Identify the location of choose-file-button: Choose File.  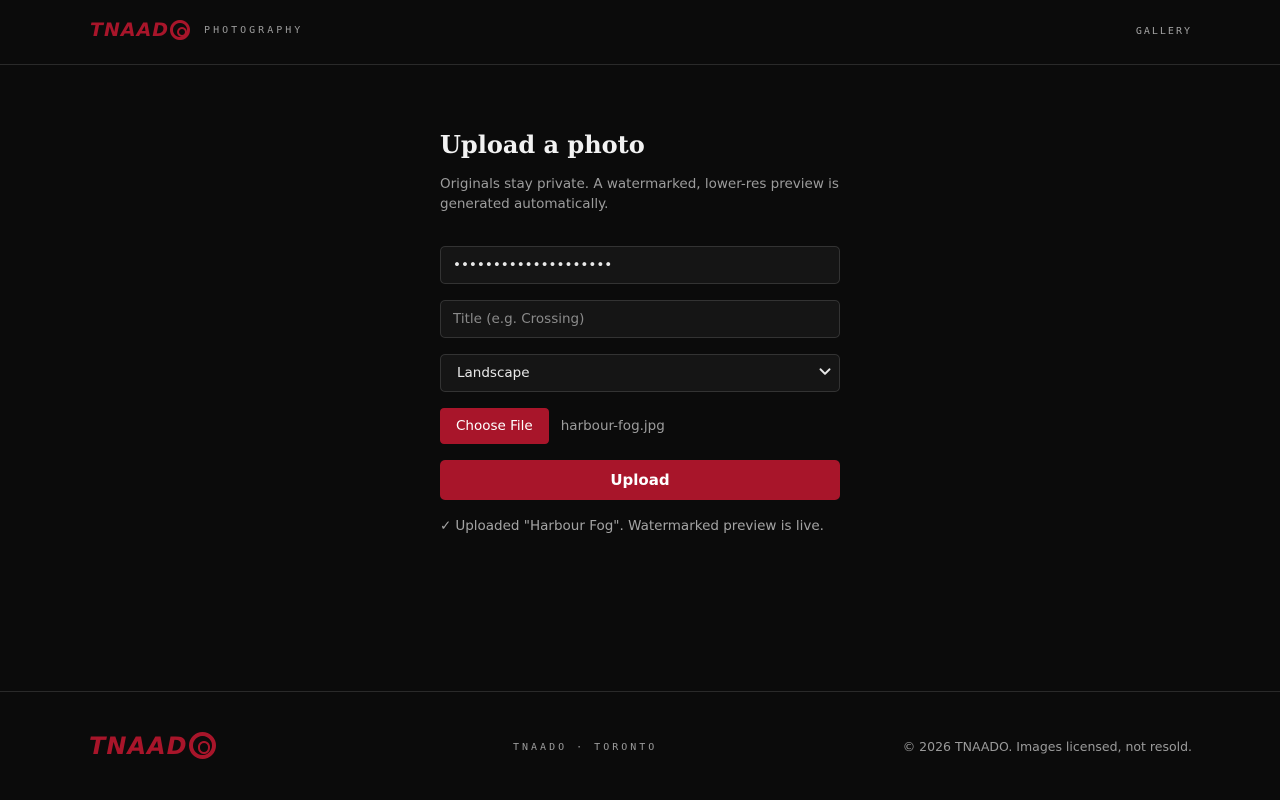
(494, 426).